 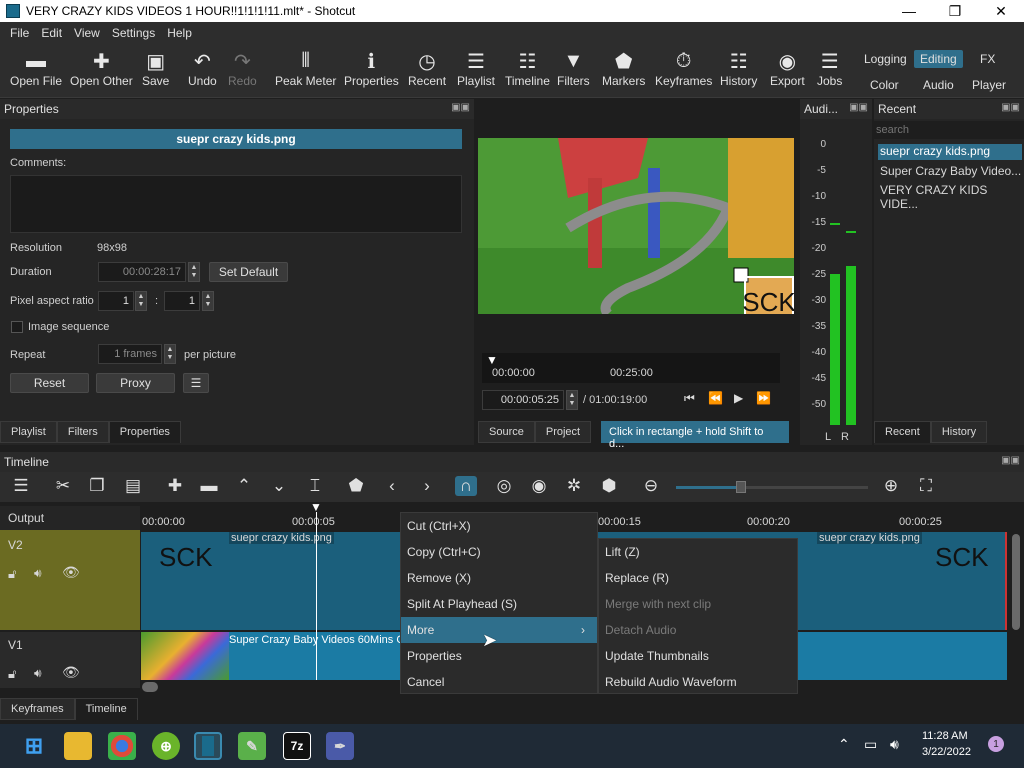 What do you see at coordinates (698, 656) in the screenshot?
I see `submenu-item-update-thumbnails: Update Thumbnails` at bounding box center [698, 656].